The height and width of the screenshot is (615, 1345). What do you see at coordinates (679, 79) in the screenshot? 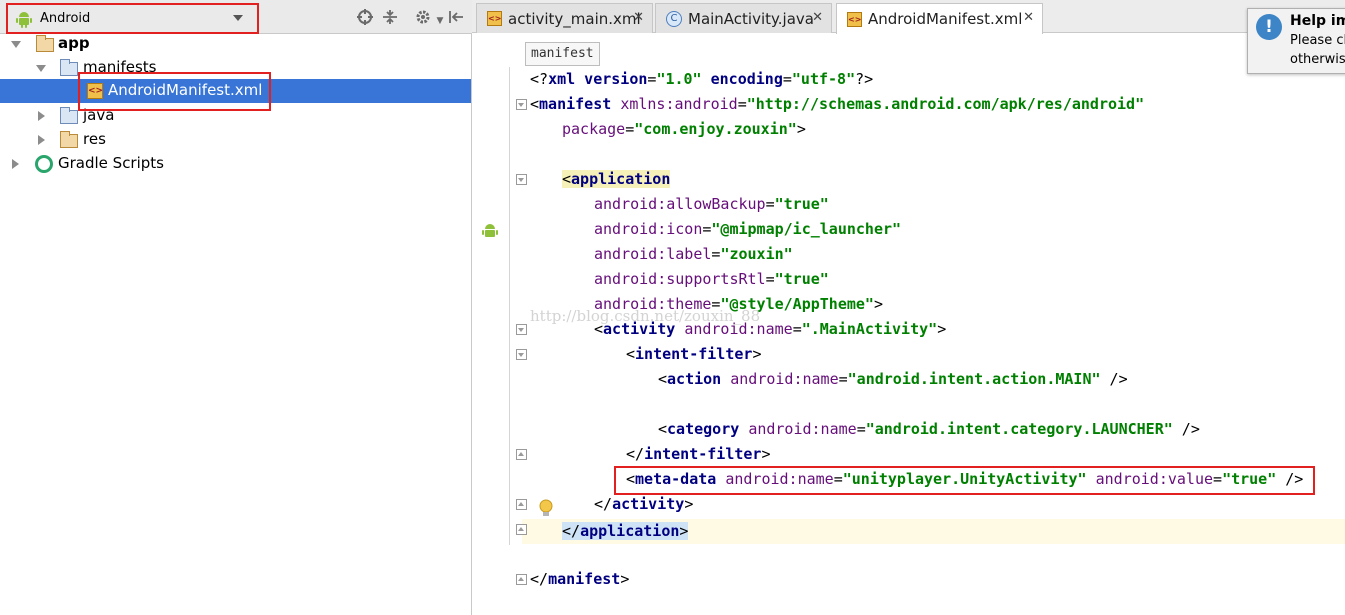
I see `code-token: "1.0"` at bounding box center [679, 79].